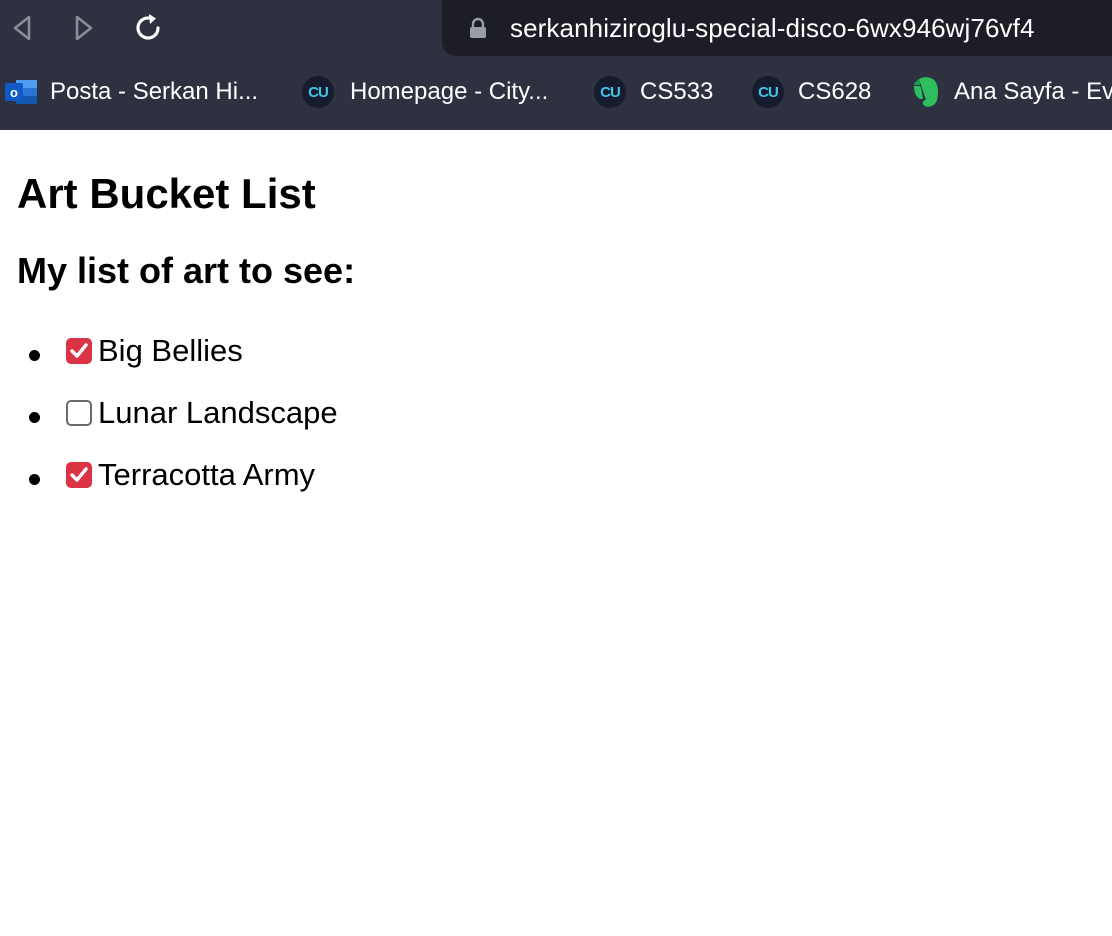 The width and height of the screenshot is (1112, 936). I want to click on reload-icon, so click(148, 27).